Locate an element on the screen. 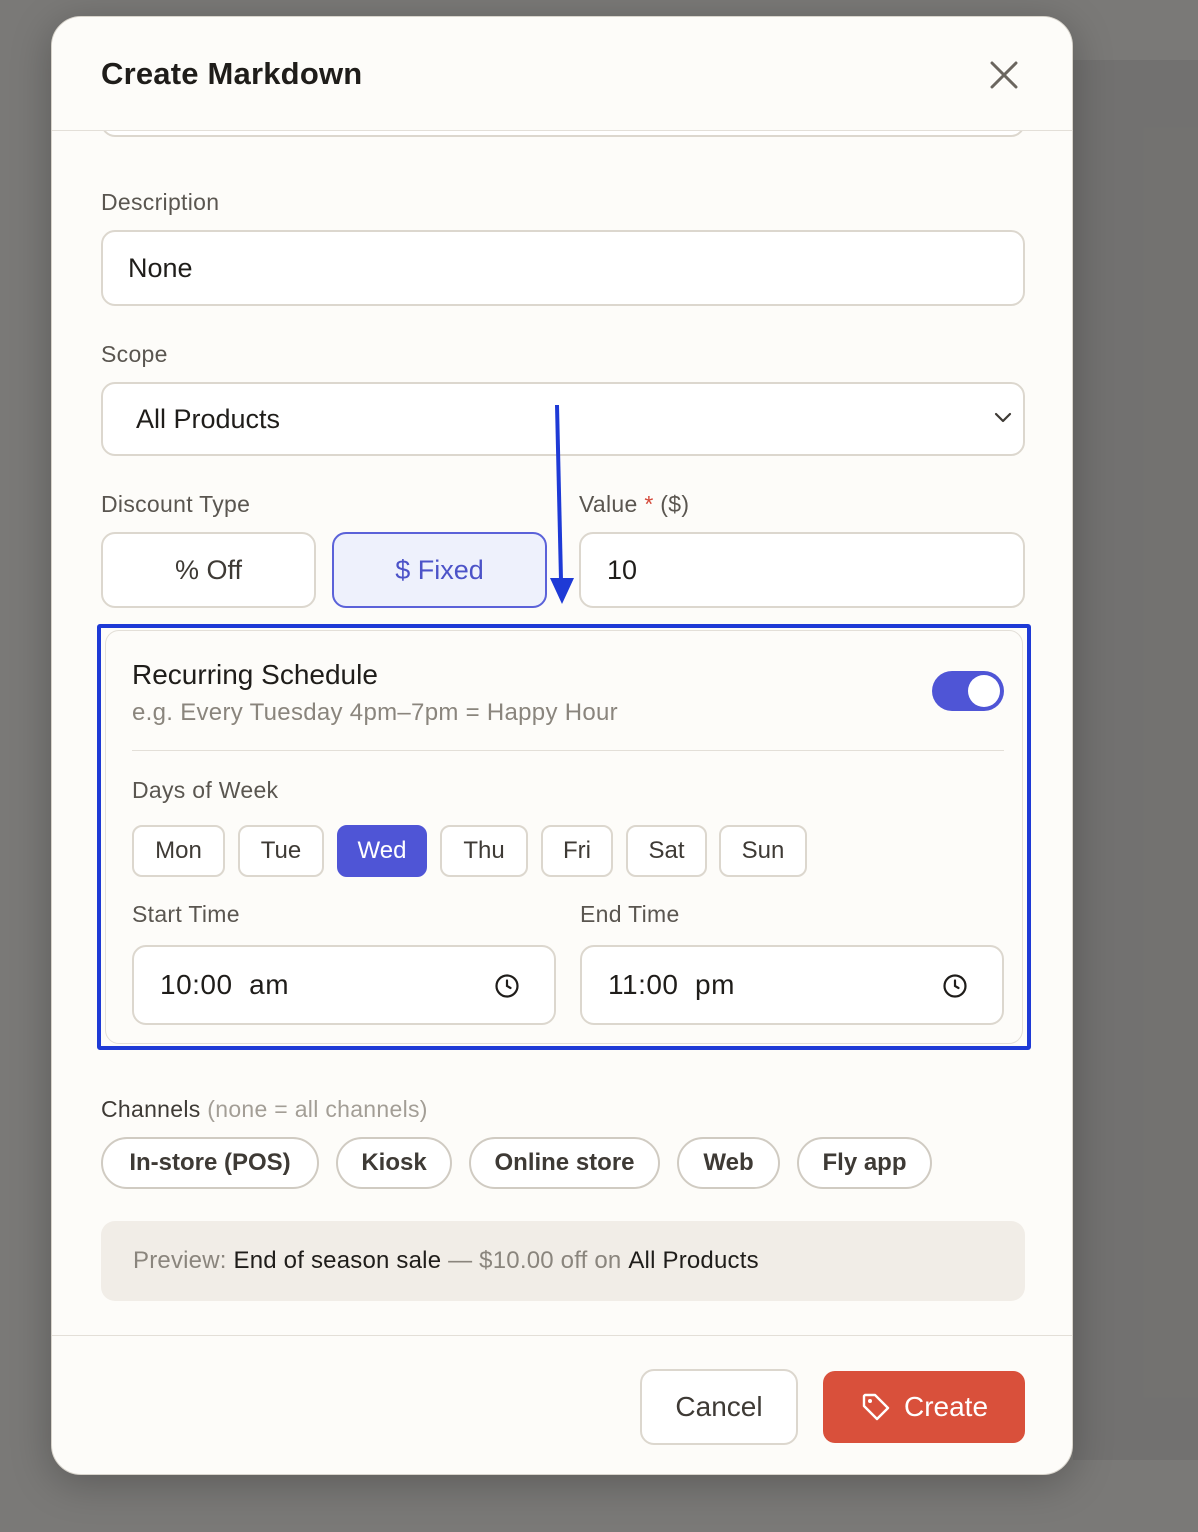 Image resolution: width=1198 pixels, height=1532 pixels. channel-fly-app: Fly app is located at coordinates (864, 1163).